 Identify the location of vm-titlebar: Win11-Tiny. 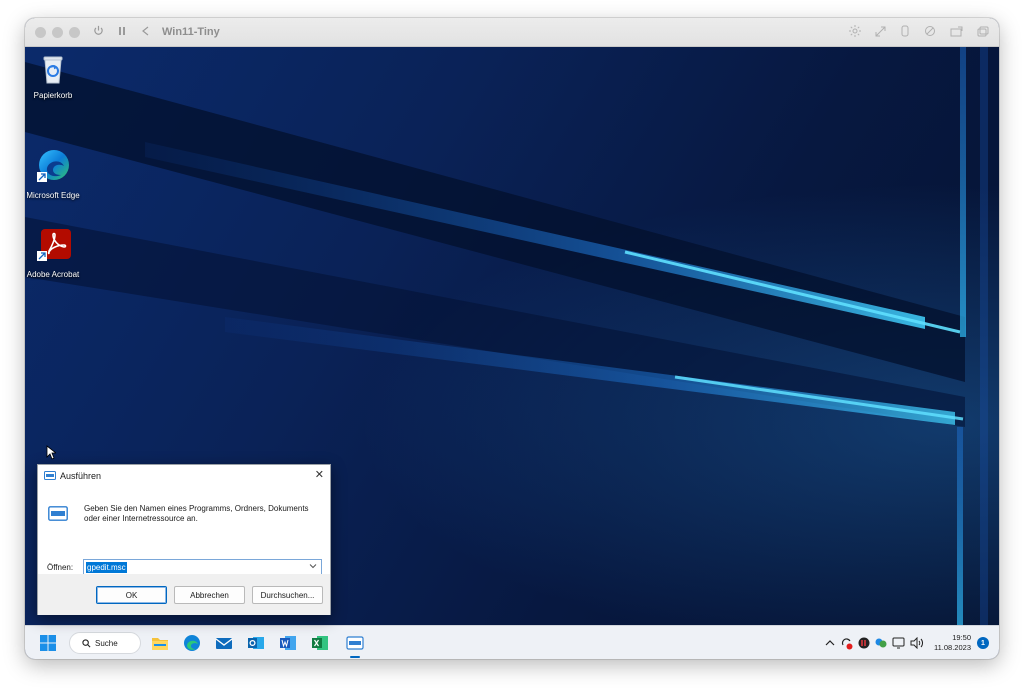
(512, 32).